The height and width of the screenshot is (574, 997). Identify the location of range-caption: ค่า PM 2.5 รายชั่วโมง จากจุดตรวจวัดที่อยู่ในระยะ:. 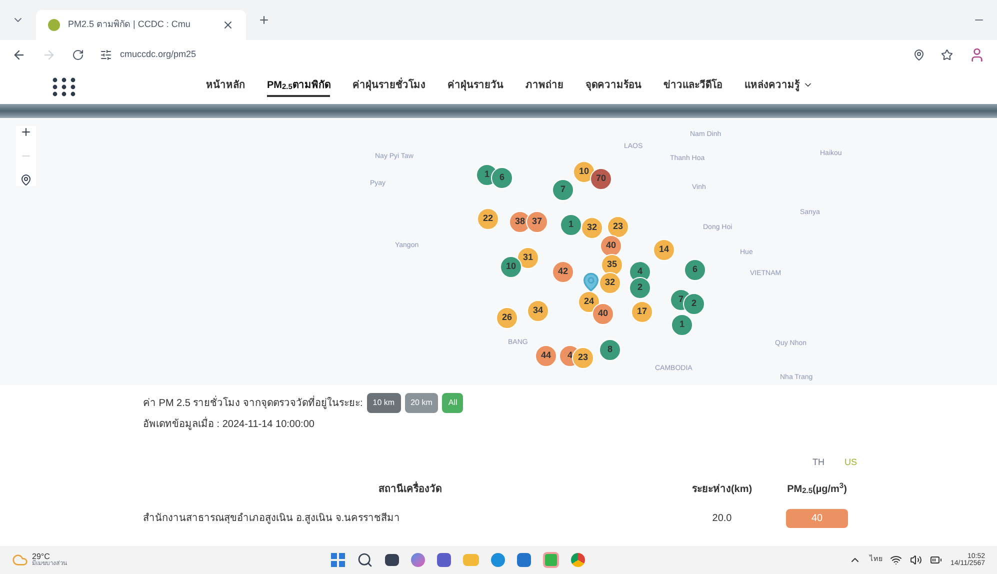
(253, 403).